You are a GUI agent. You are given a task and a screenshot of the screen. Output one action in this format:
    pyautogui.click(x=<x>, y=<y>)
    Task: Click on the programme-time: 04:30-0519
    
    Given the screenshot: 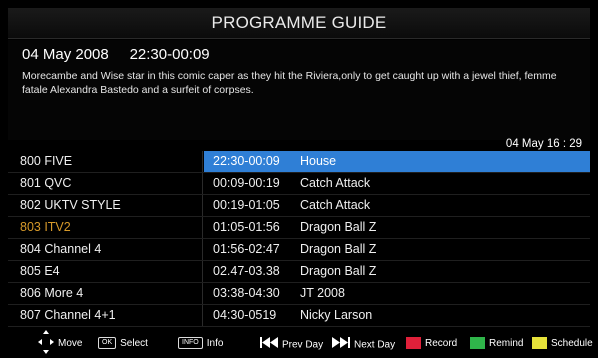 What is the action you would take?
    pyautogui.click(x=245, y=315)
    